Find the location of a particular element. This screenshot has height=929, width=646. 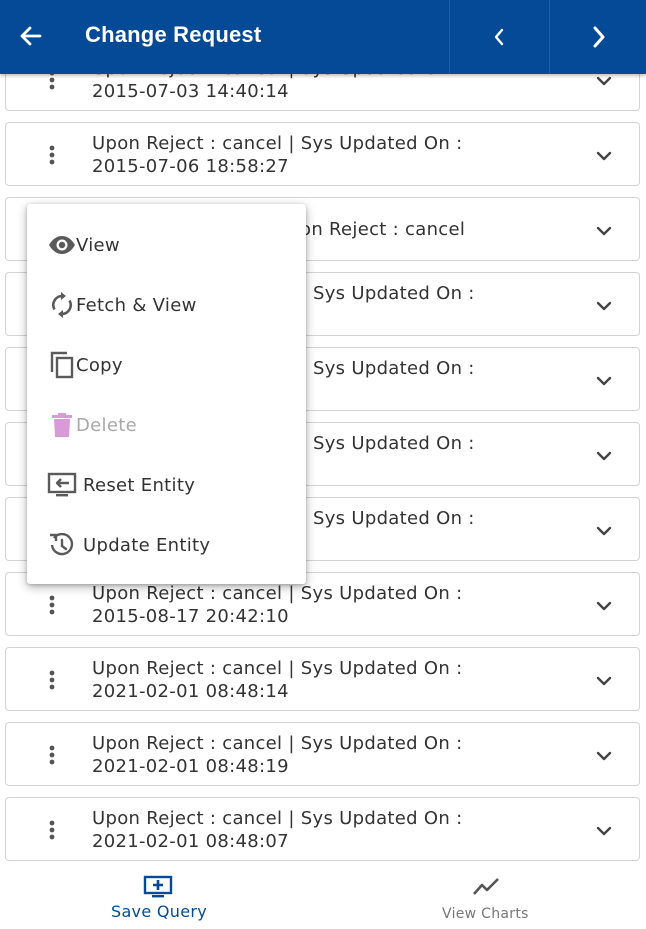

view-charts-button: View Charts is located at coordinates (486, 895).